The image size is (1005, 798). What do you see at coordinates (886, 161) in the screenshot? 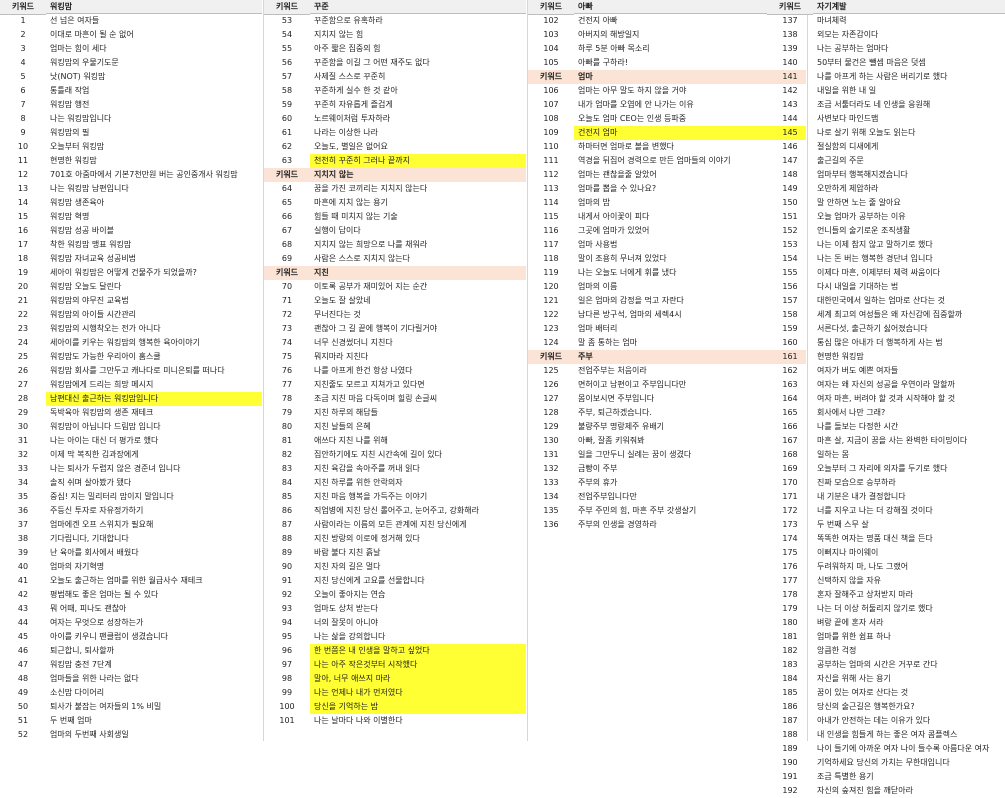
I see `table-row: 147 출근길의 주문` at bounding box center [886, 161].